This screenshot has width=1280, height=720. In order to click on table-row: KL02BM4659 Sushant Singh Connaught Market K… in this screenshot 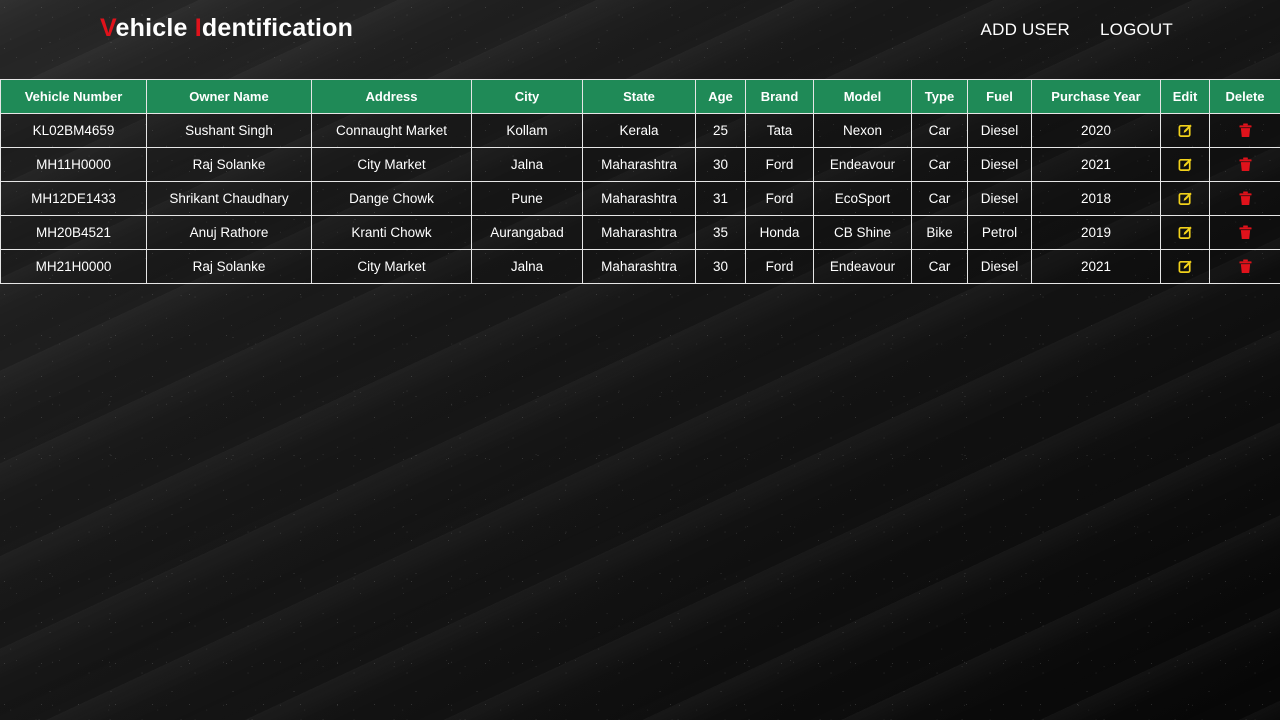, I will do `click(640, 130)`.